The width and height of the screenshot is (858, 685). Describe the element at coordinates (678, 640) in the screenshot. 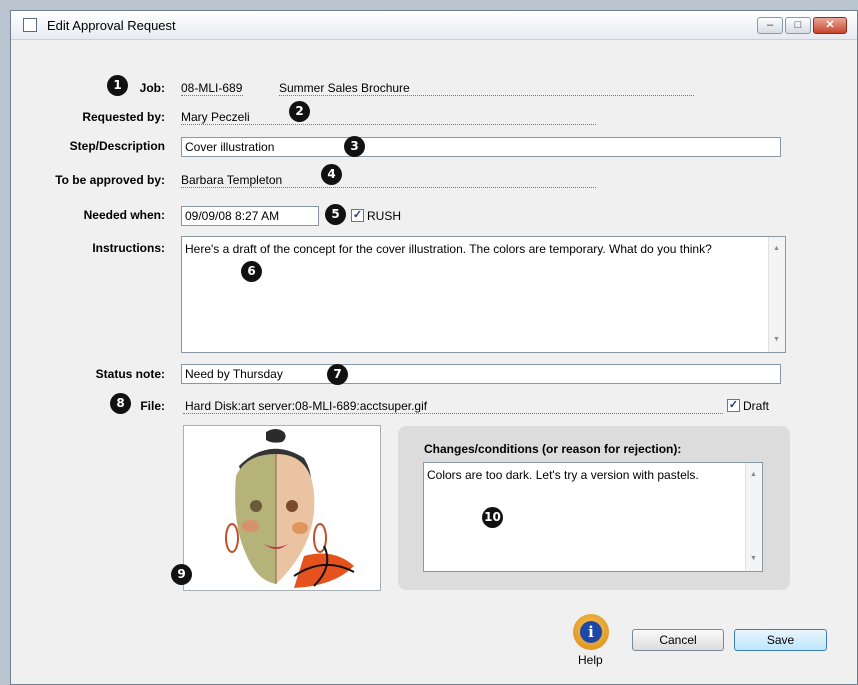

I see `cancel-button: Cancel` at that location.